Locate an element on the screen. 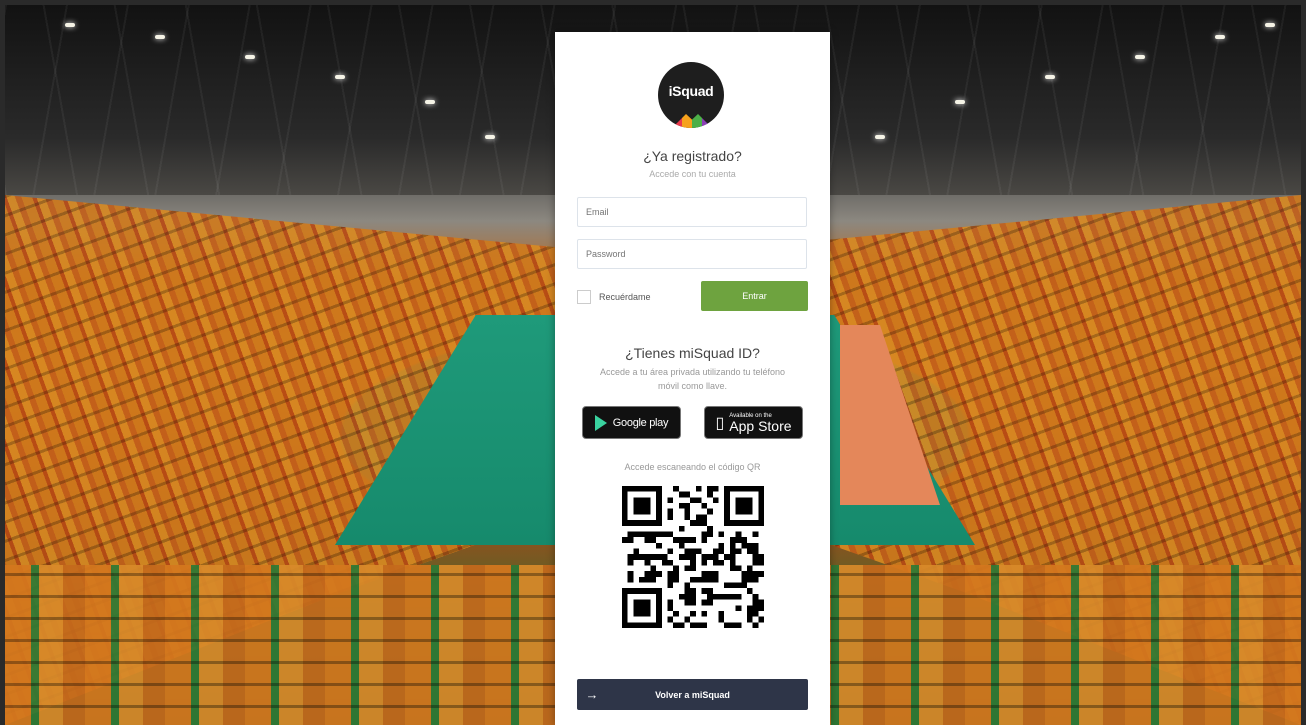 The height and width of the screenshot is (725, 1306). back-button-label: Volver a miSquad is located at coordinates (692, 694).